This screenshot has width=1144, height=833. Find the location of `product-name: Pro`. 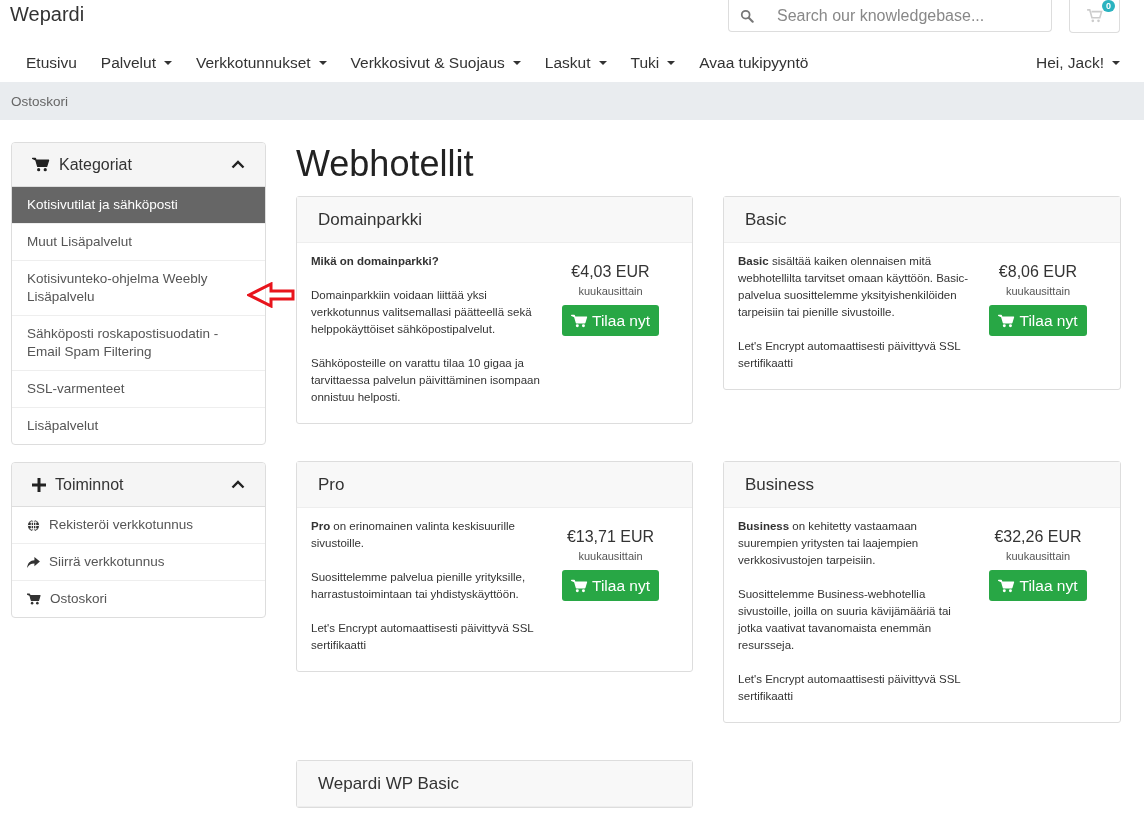

product-name: Pro is located at coordinates (331, 484).